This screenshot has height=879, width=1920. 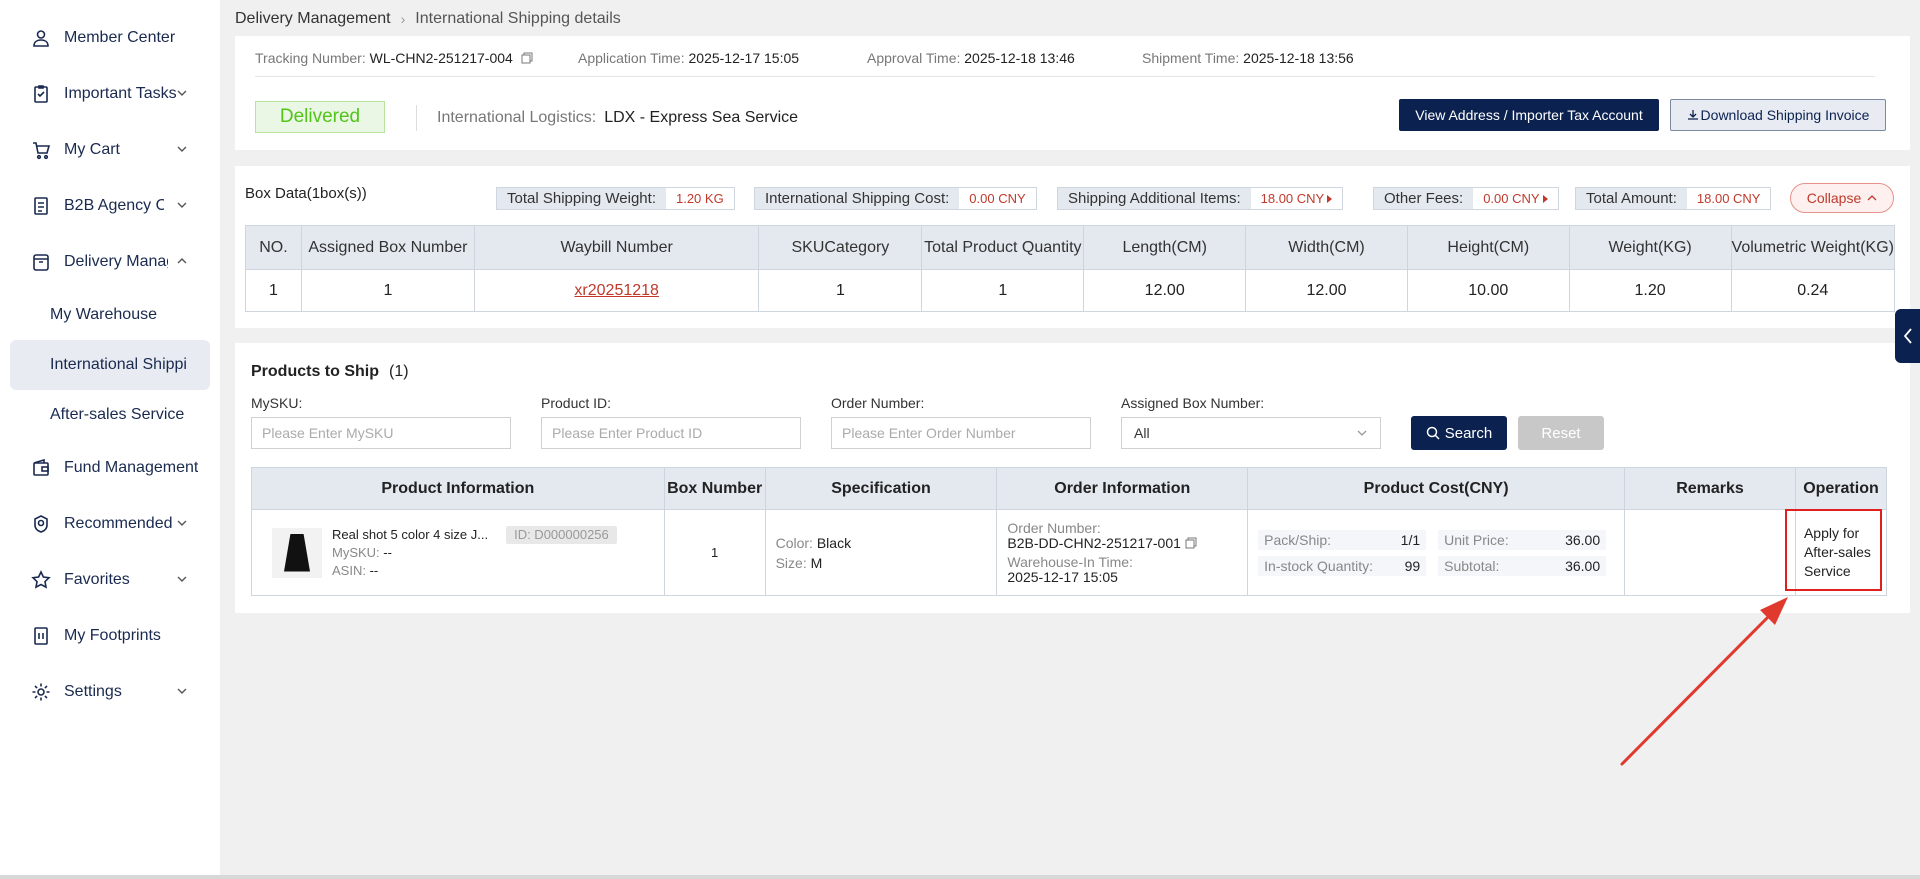 I want to click on gear-icon, so click(x=41, y=692).